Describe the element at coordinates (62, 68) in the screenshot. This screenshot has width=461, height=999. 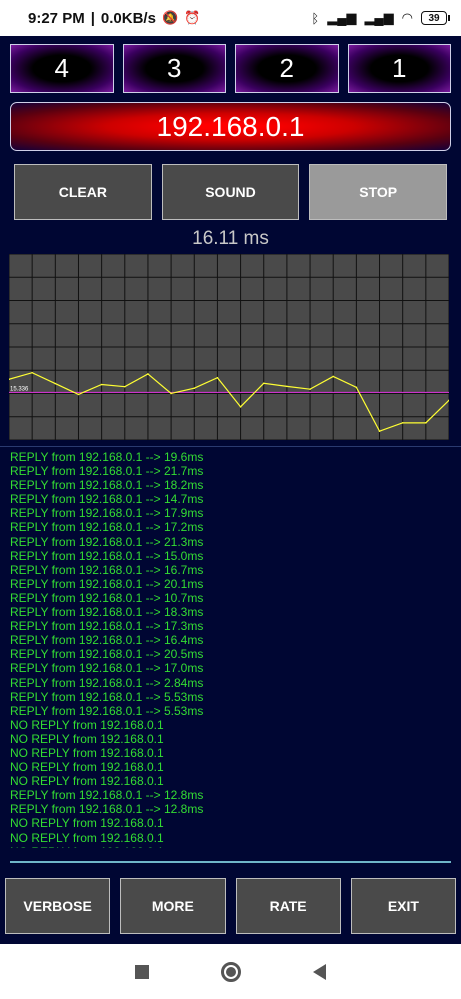
I see `countdown-box-4: 4` at that location.